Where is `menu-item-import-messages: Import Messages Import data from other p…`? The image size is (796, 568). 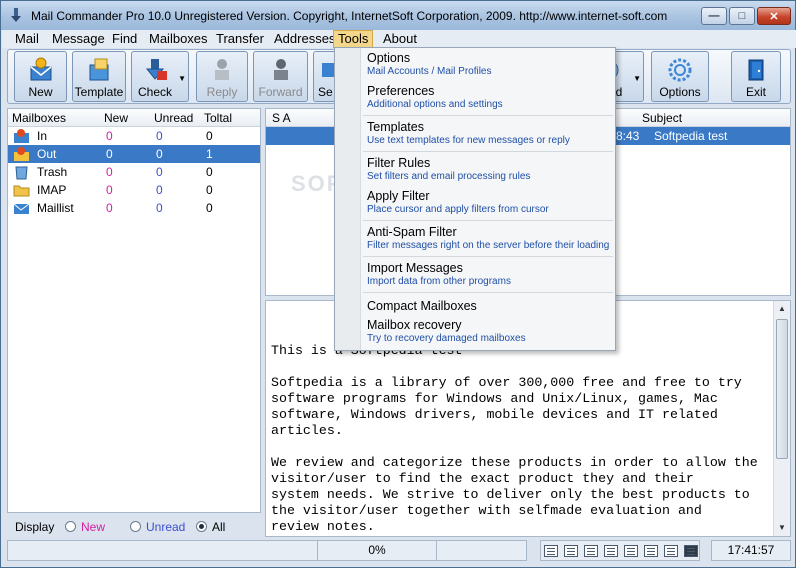 menu-item-import-messages: Import Messages Import data from other p… is located at coordinates (489, 274).